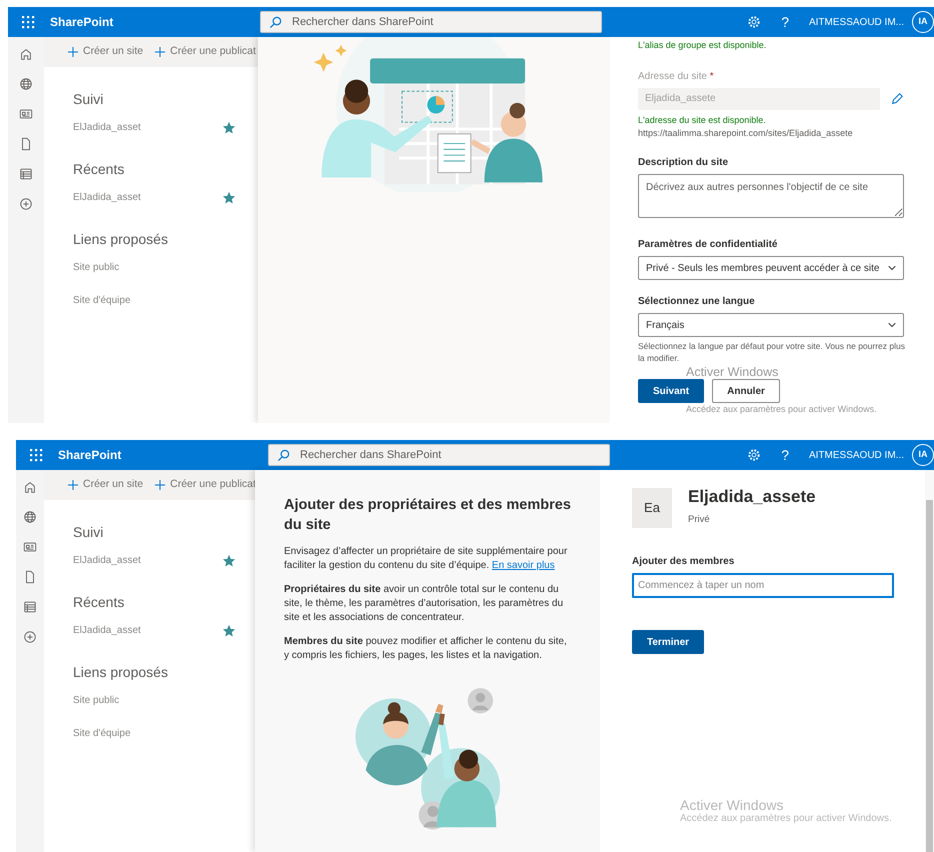 Image resolution: width=934 pixels, height=852 pixels. I want to click on privacy-label: Privé, so click(699, 519).